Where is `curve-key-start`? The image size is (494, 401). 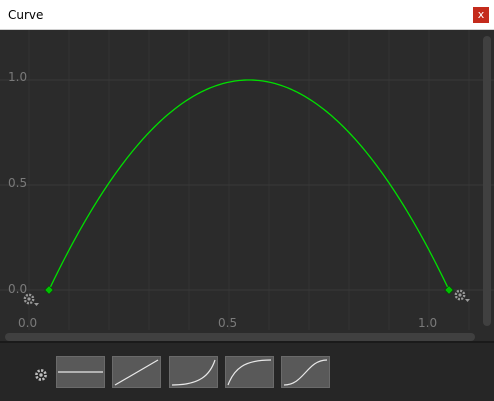
curve-key-start is located at coordinates (49, 290).